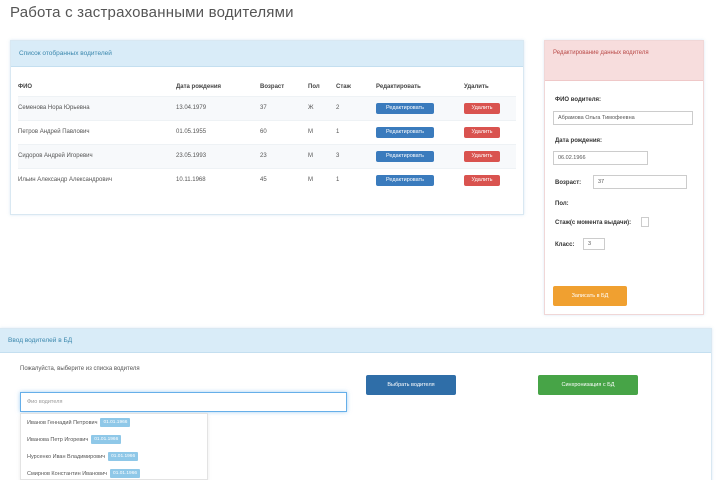 Image resolution: width=720 pixels, height=480 pixels. What do you see at coordinates (152, 12) in the screenshot?
I see `page-title: Работа с застрахованными водителями` at bounding box center [152, 12].